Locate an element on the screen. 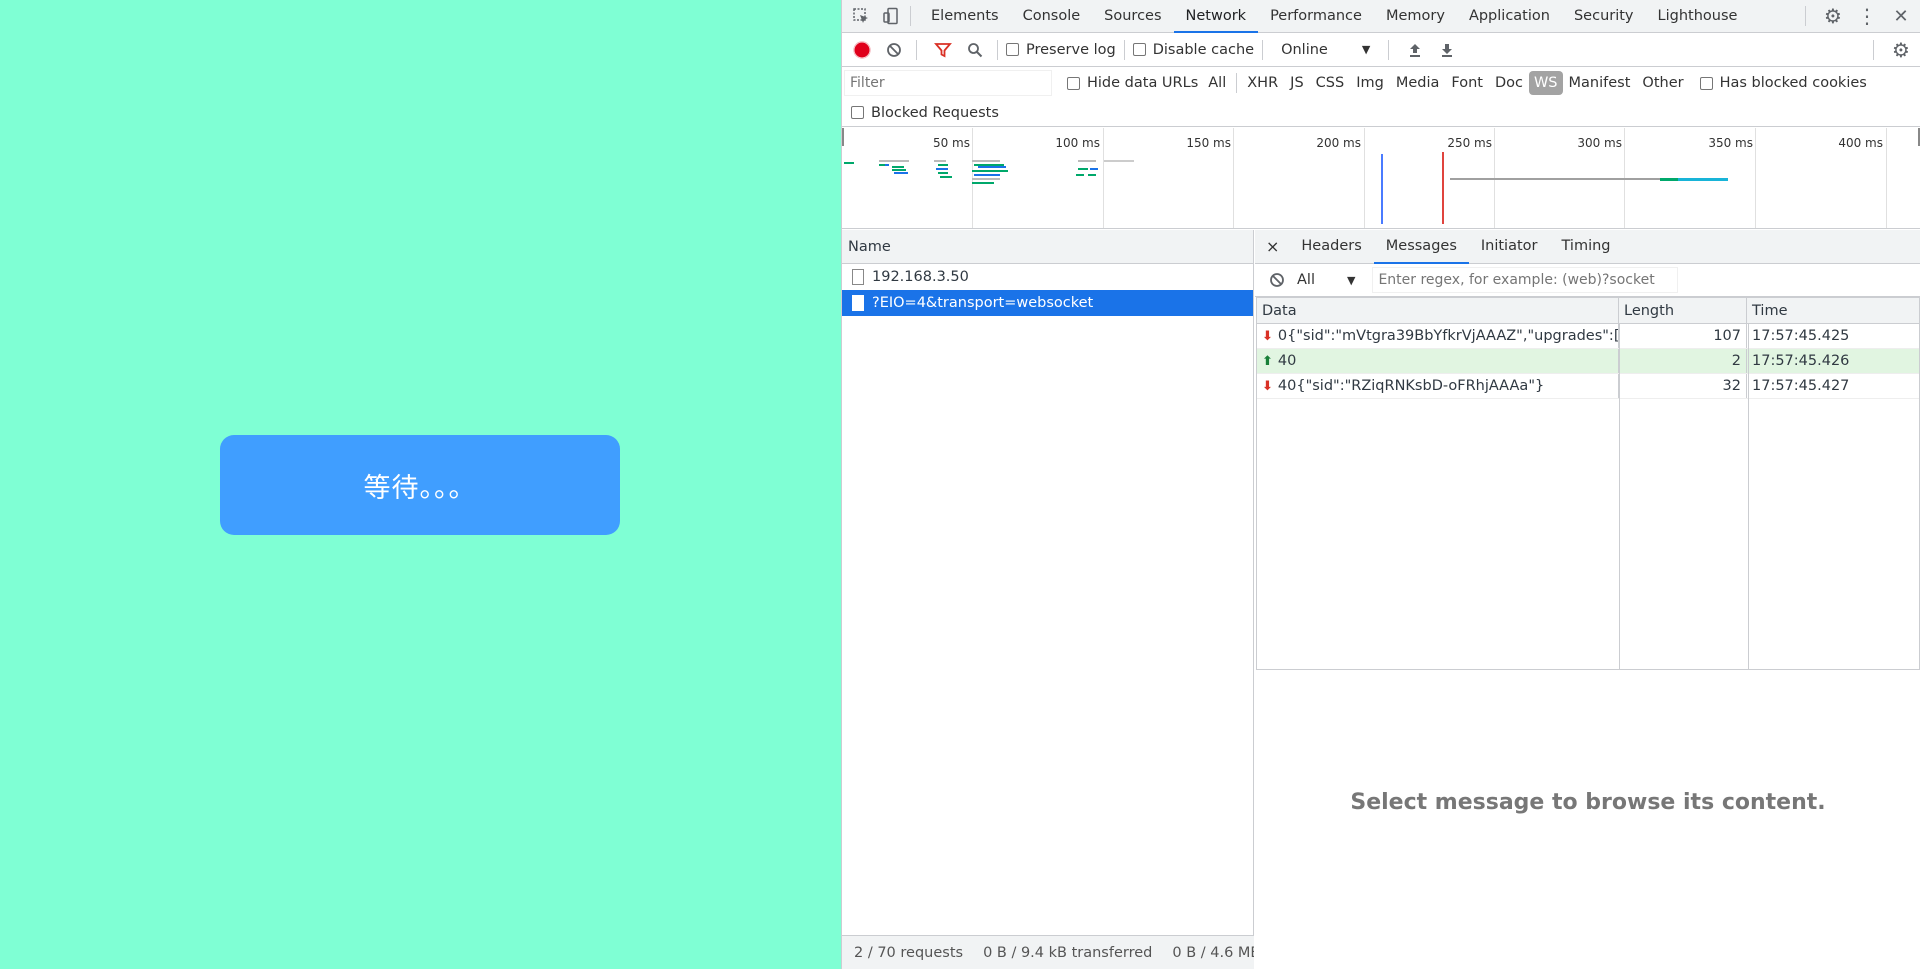 The image size is (1920, 969). export-har-icon is located at coordinates (1447, 50).